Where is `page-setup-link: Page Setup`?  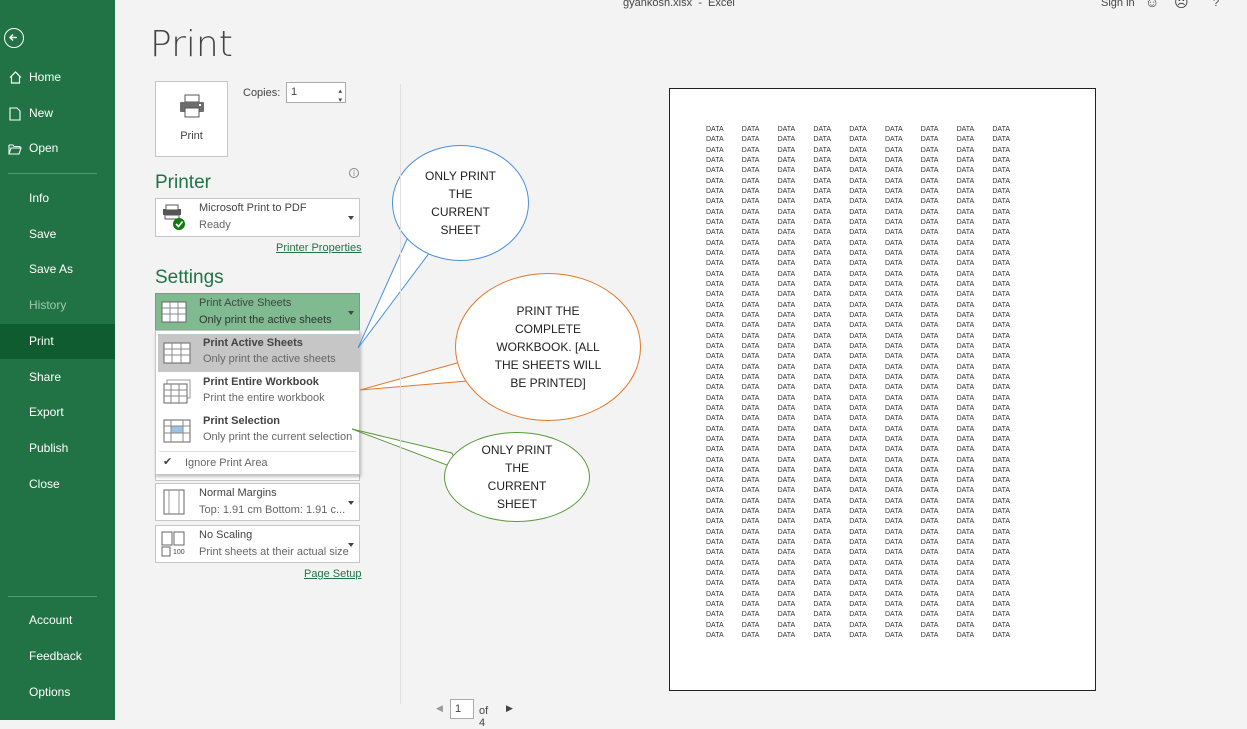
page-setup-link: Page Setup is located at coordinates (333, 574).